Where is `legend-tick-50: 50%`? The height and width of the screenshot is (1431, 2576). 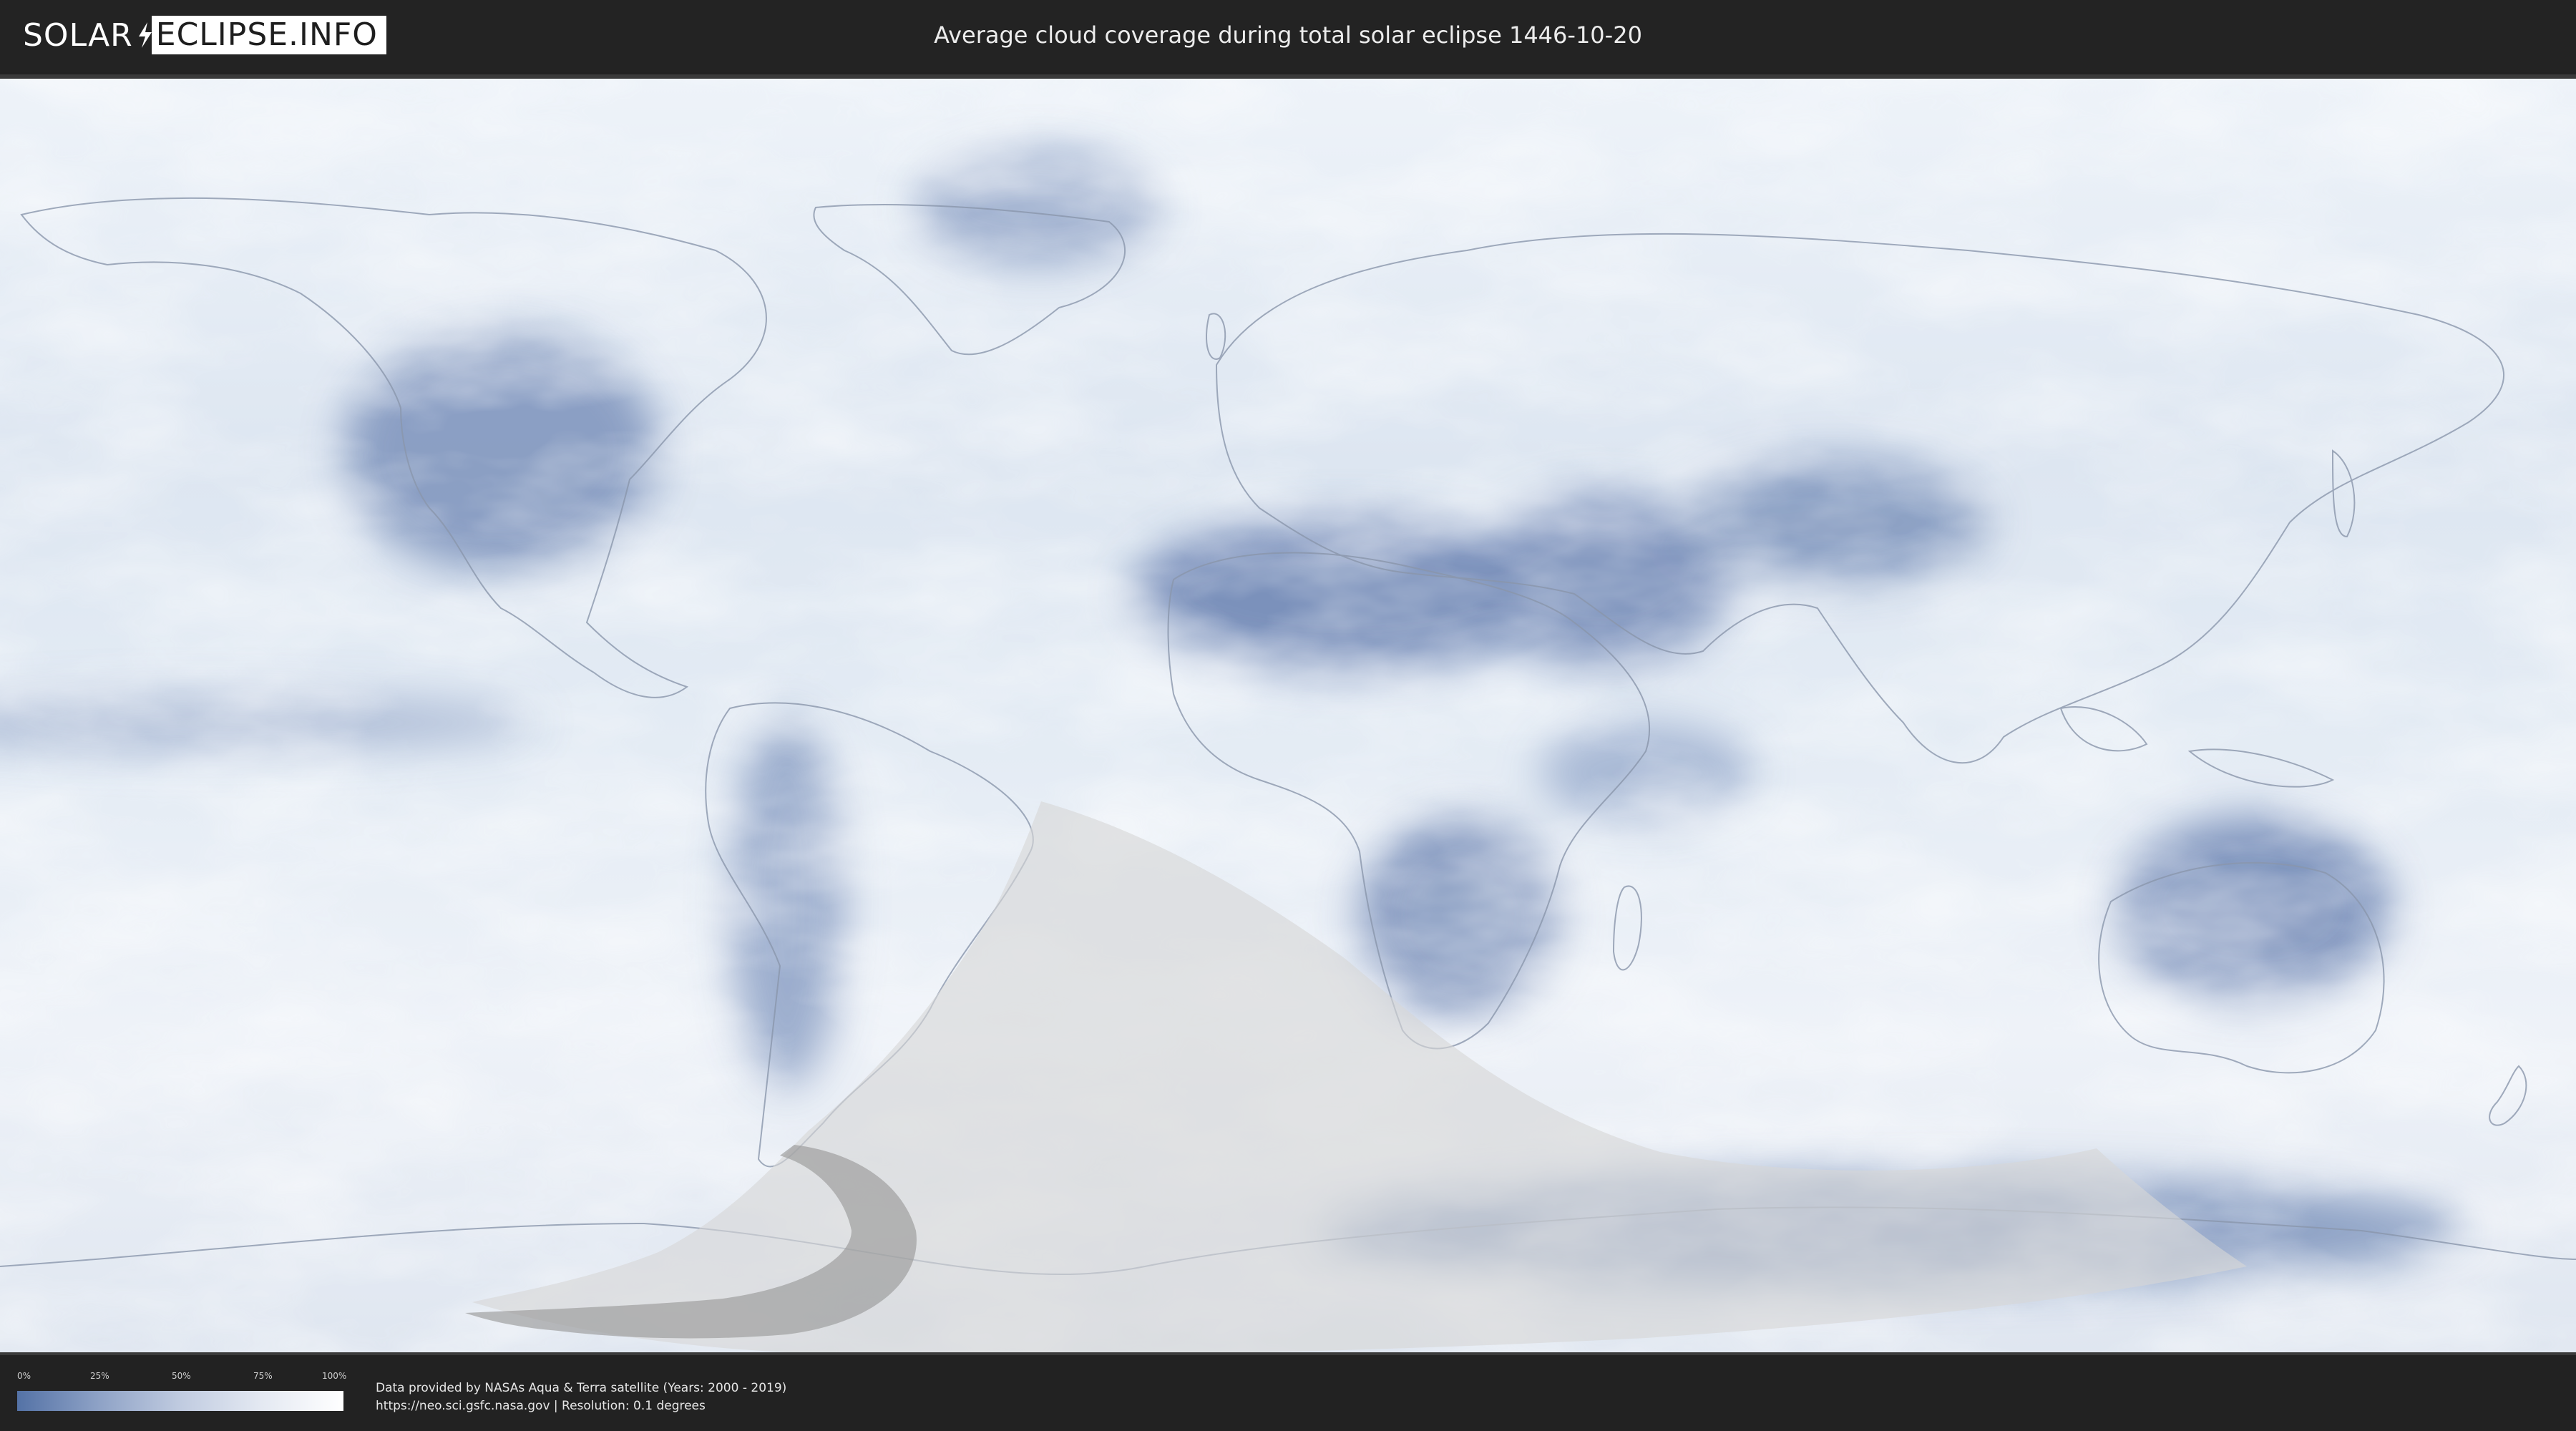
legend-tick-50: 50% is located at coordinates (181, 1376).